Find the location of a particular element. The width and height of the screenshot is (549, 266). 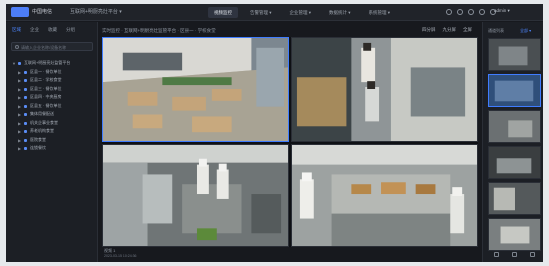

four-split-button: 四分屏 is located at coordinates (429, 30).